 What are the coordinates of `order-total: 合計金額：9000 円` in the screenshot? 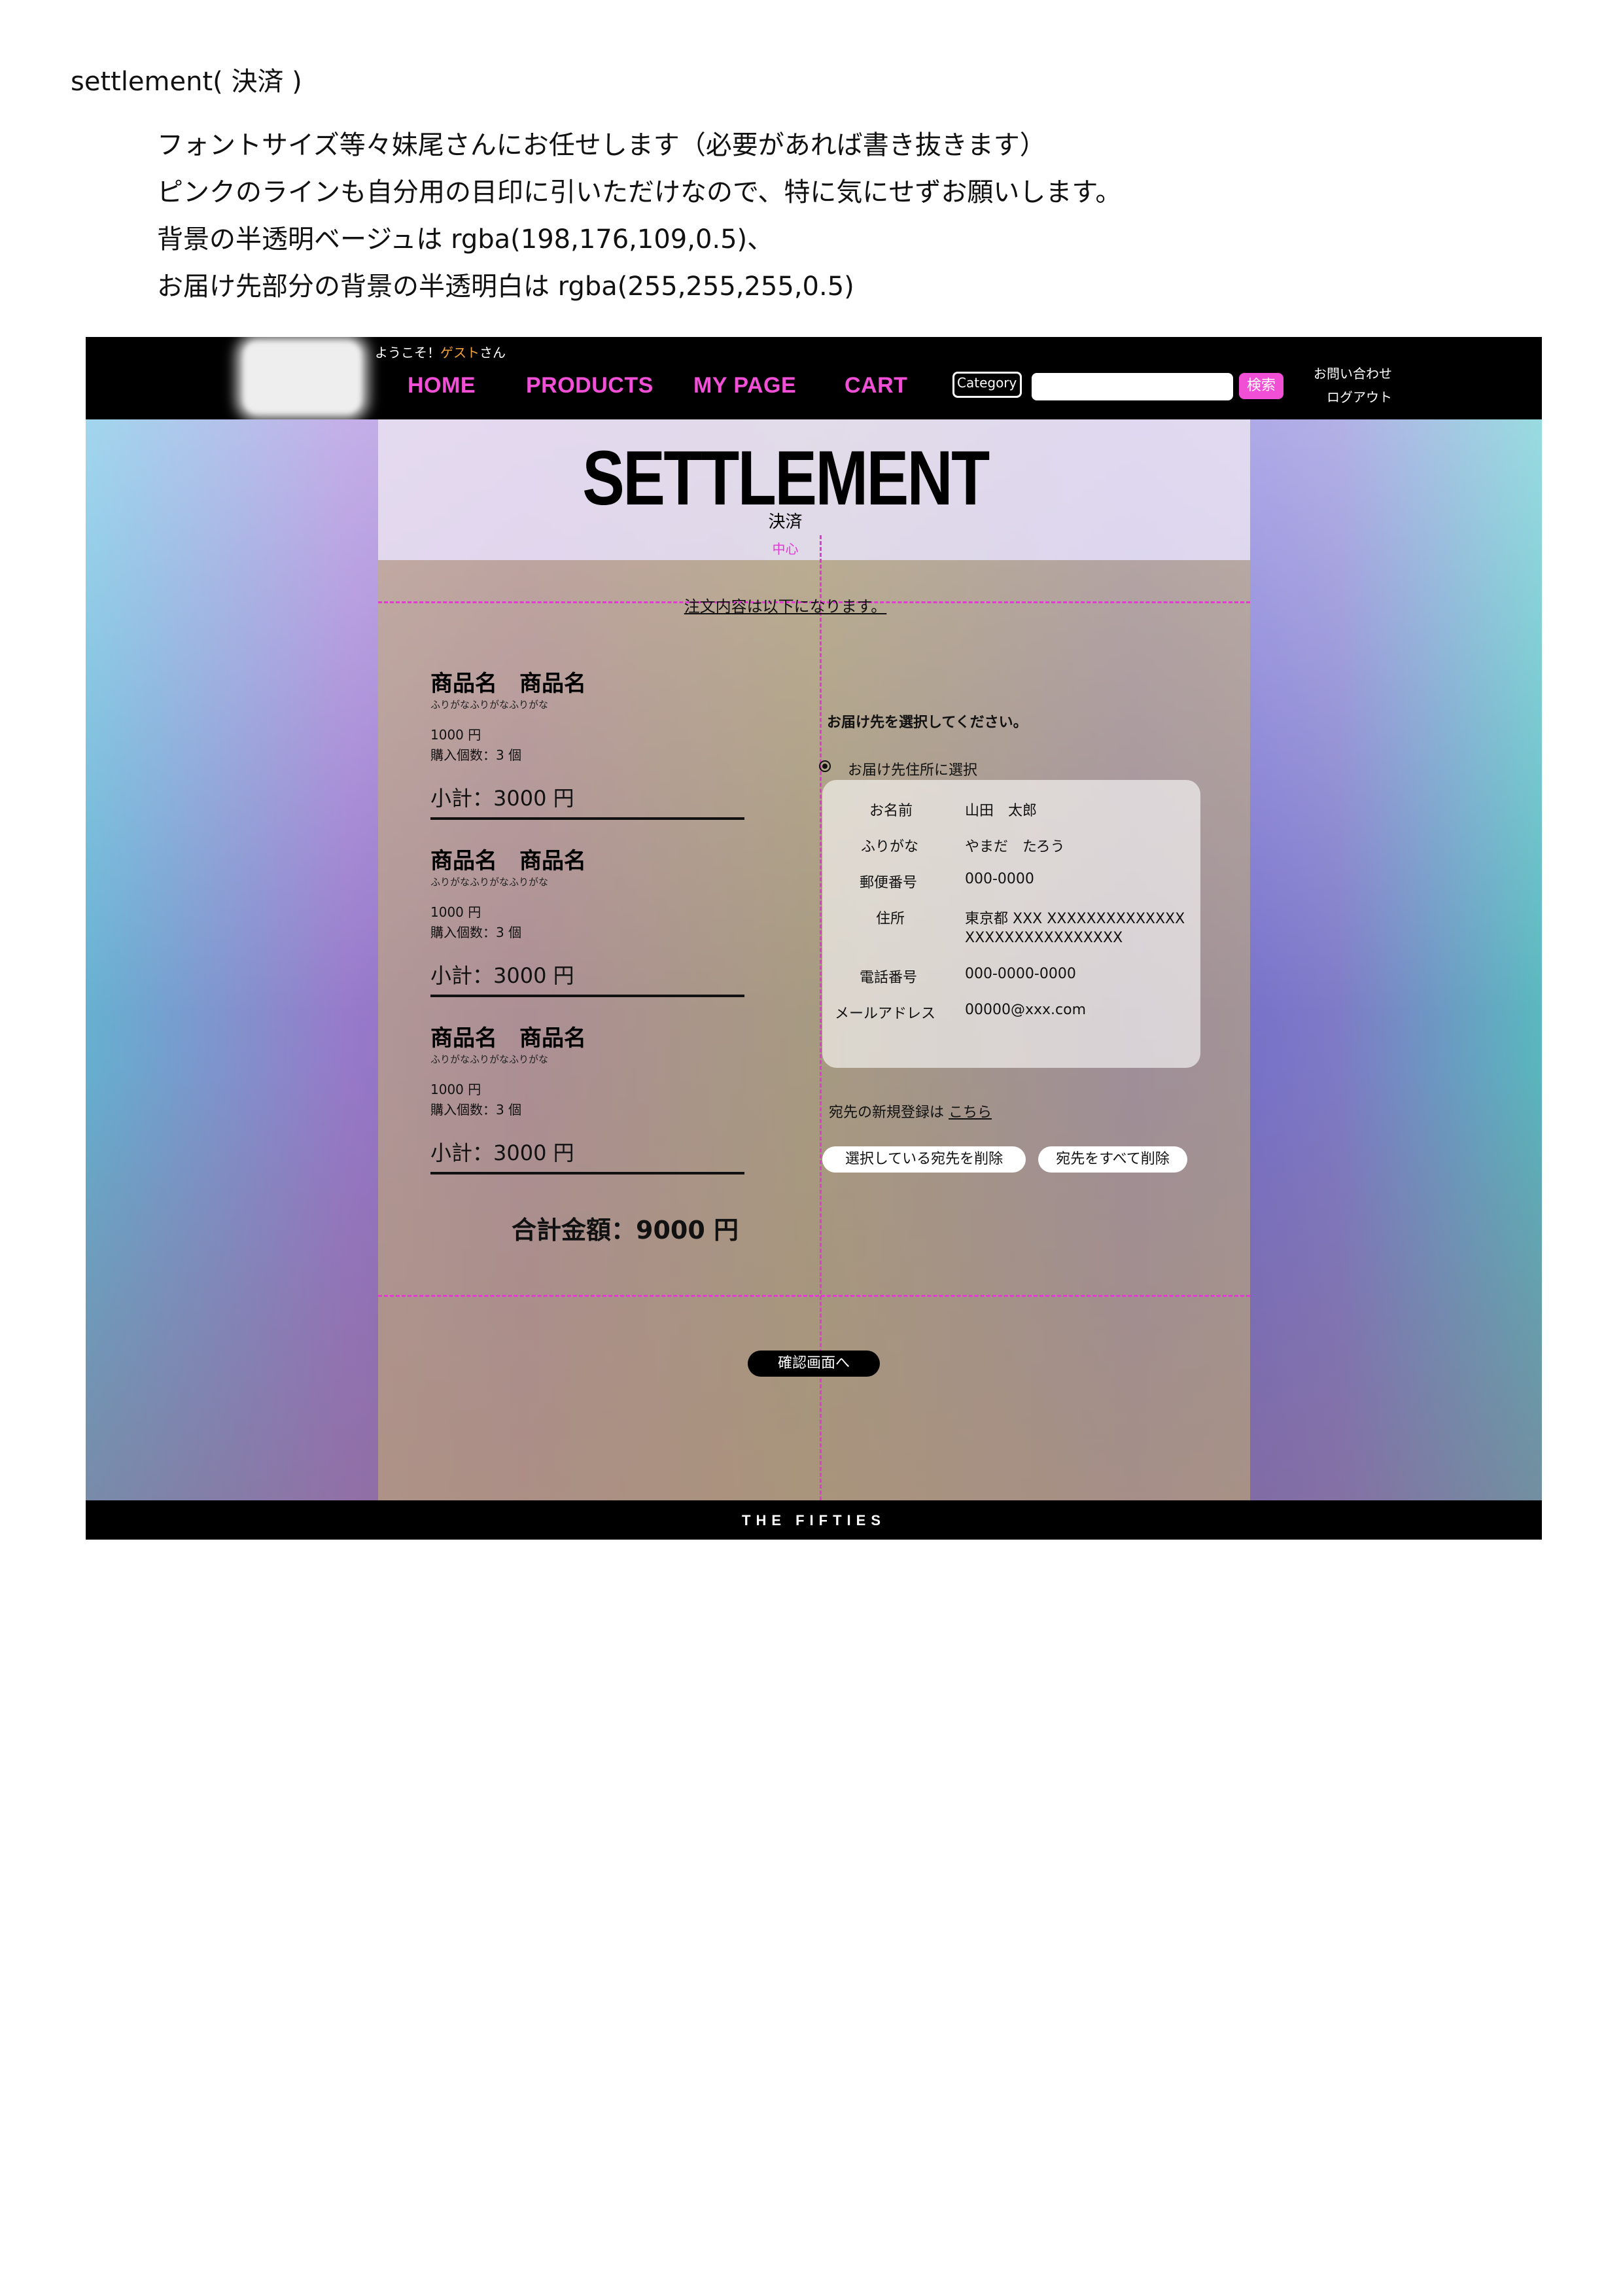 It's located at (626, 1230).